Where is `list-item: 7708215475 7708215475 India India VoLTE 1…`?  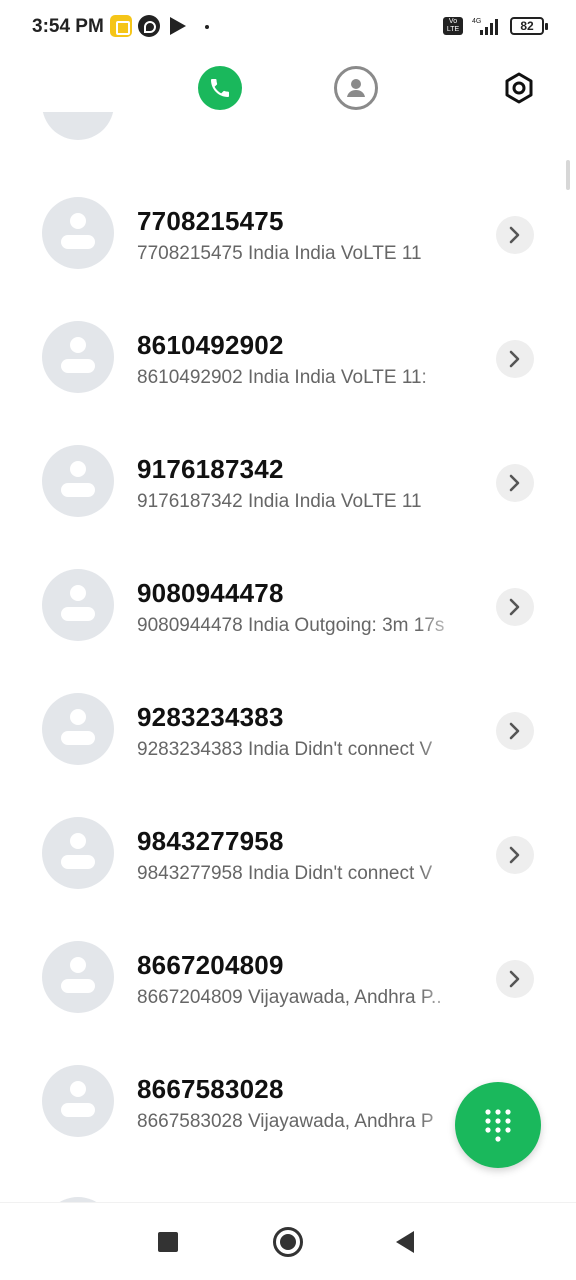
list-item: 7708215475 7708215475 India India VoLTE 1… is located at coordinates (288, 236).